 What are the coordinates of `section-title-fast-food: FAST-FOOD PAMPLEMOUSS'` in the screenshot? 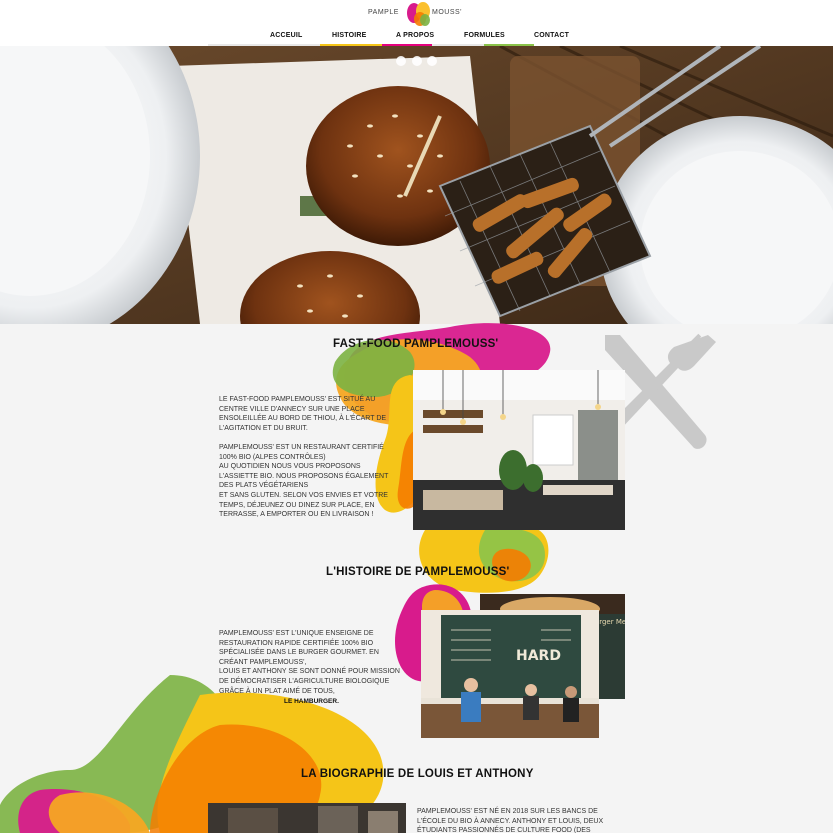 It's located at (416, 344).